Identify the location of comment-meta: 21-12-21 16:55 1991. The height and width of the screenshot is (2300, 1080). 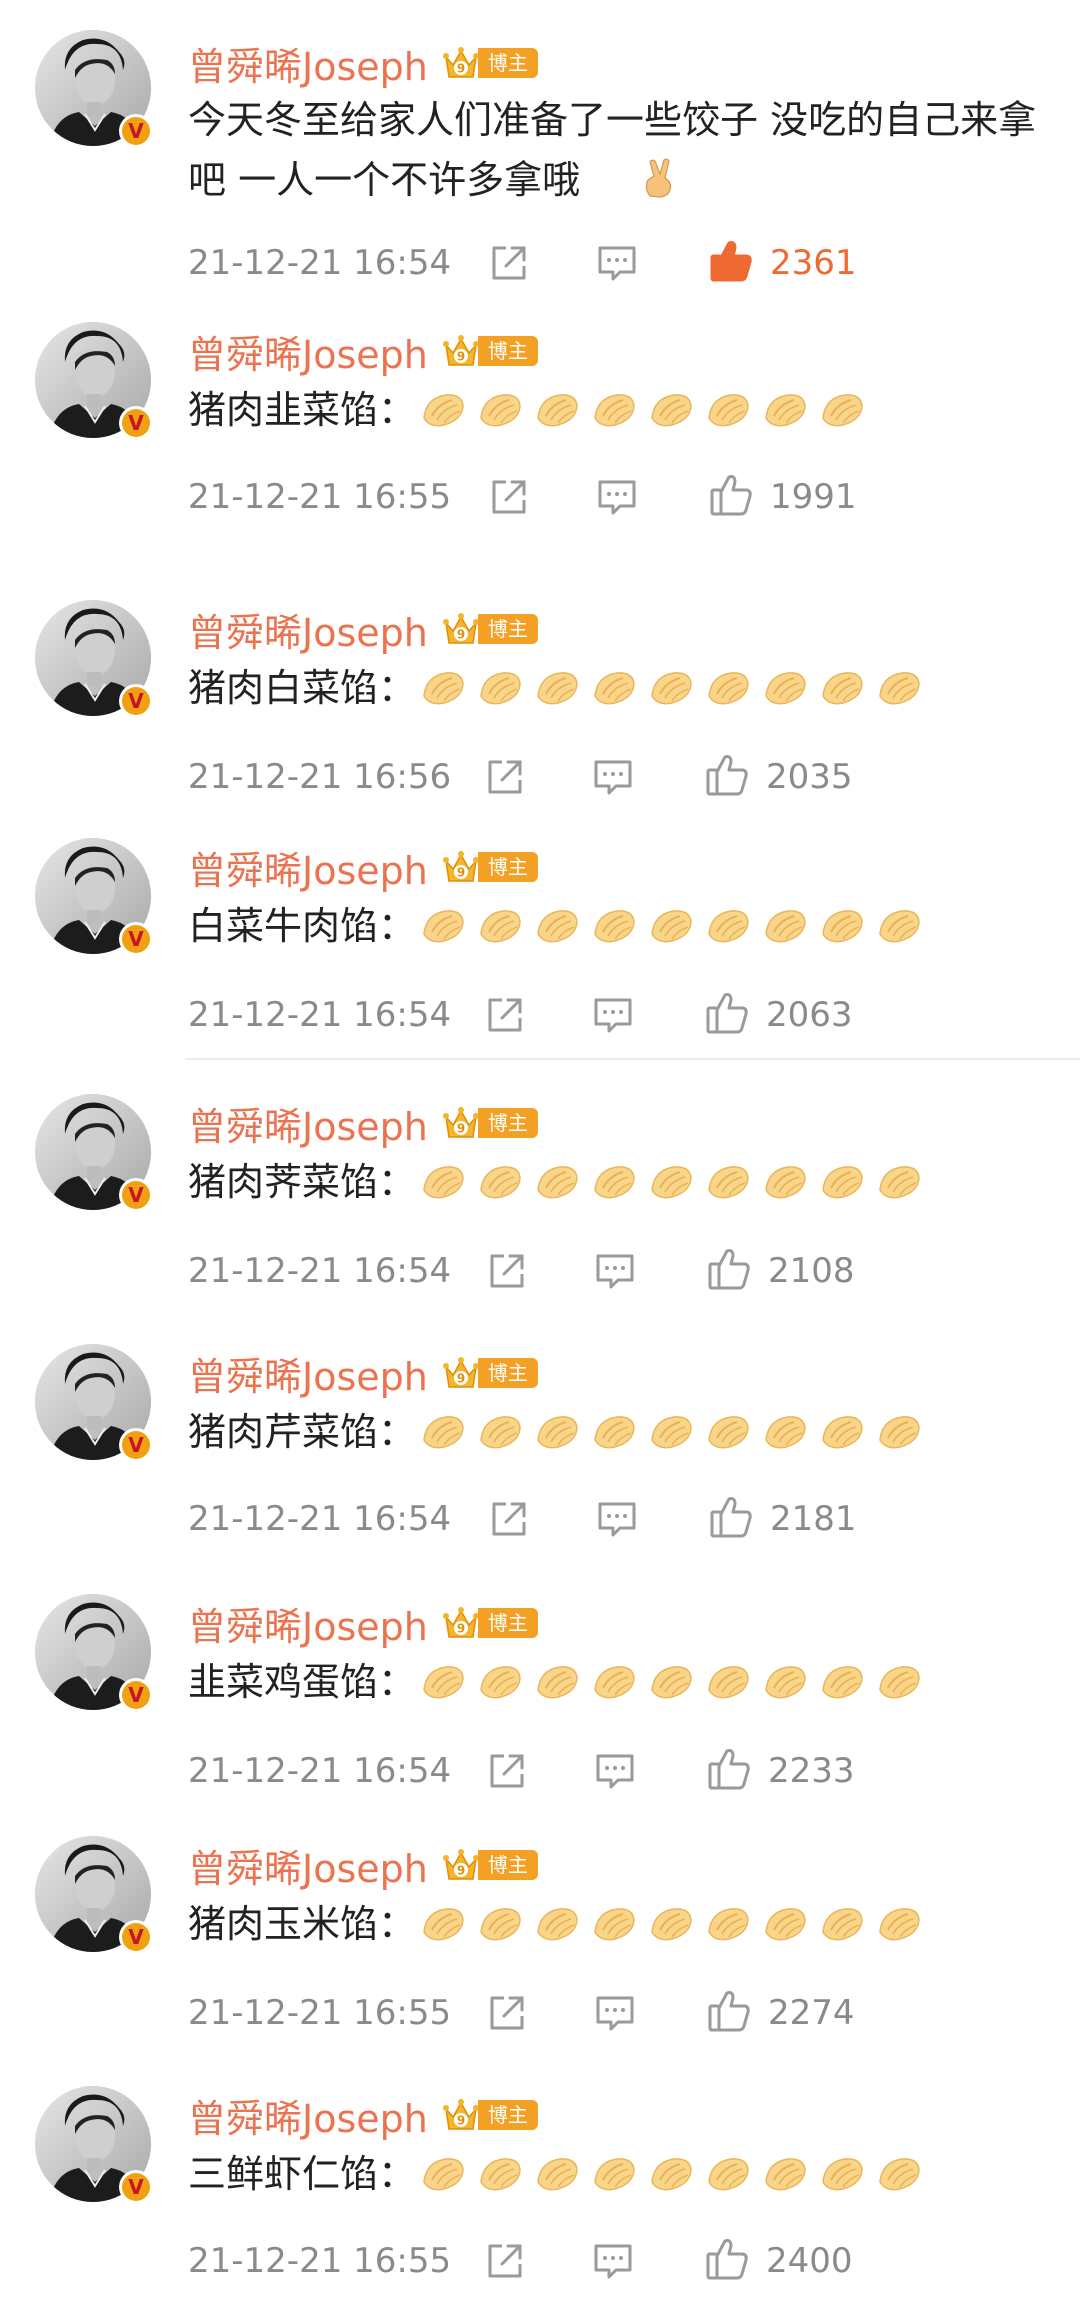
(618, 497).